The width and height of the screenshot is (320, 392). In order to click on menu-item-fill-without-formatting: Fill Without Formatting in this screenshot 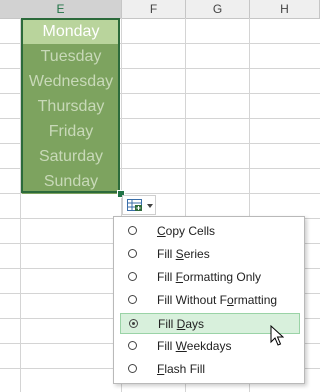, I will do `click(210, 300)`.